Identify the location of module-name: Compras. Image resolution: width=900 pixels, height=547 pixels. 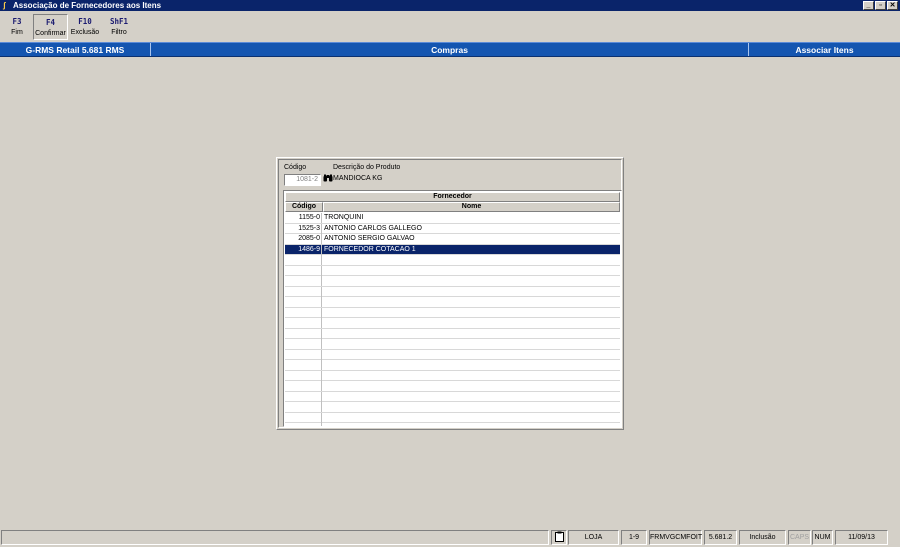
(449, 50).